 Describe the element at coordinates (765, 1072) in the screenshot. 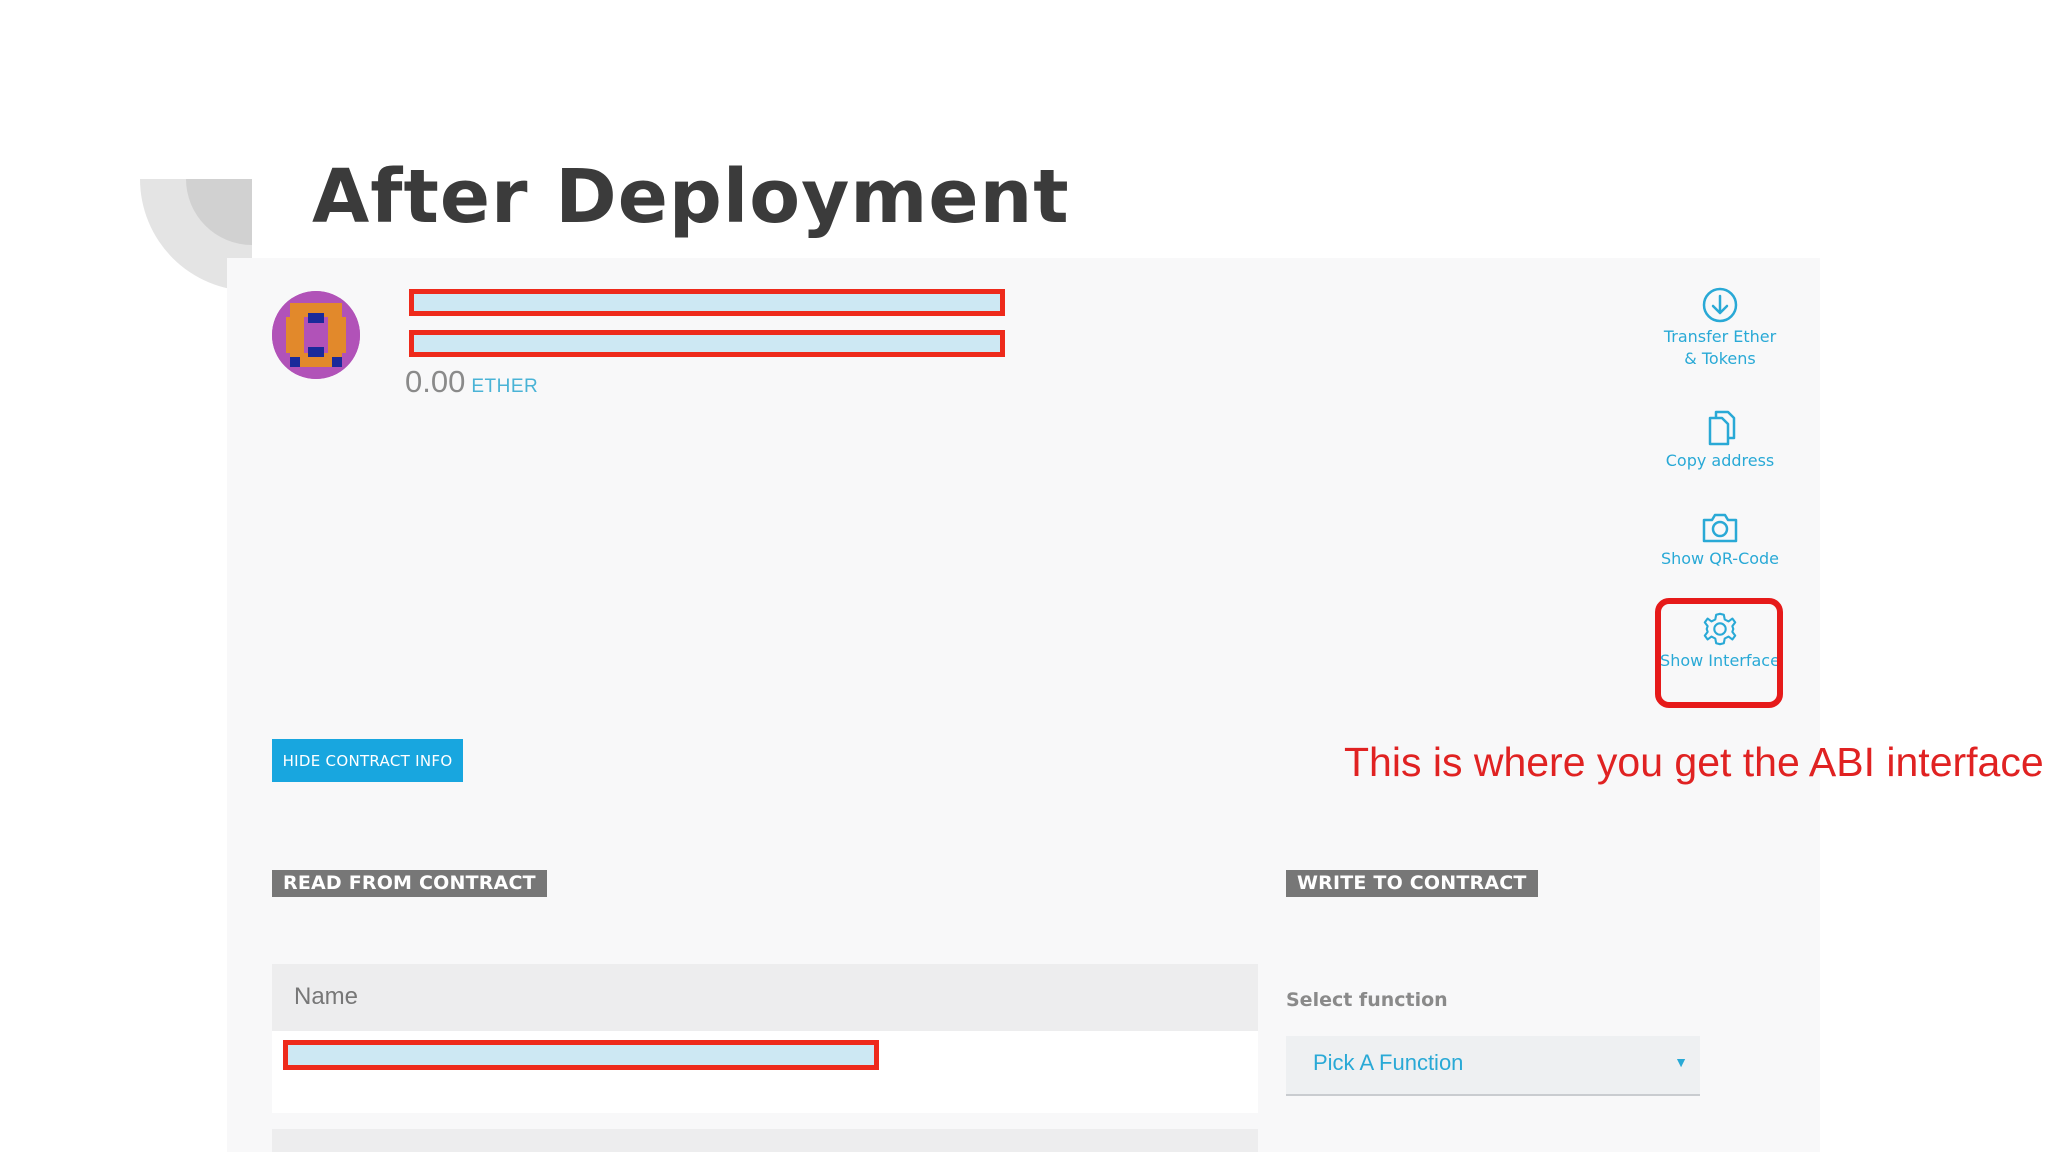

I see `read-field-value` at that location.